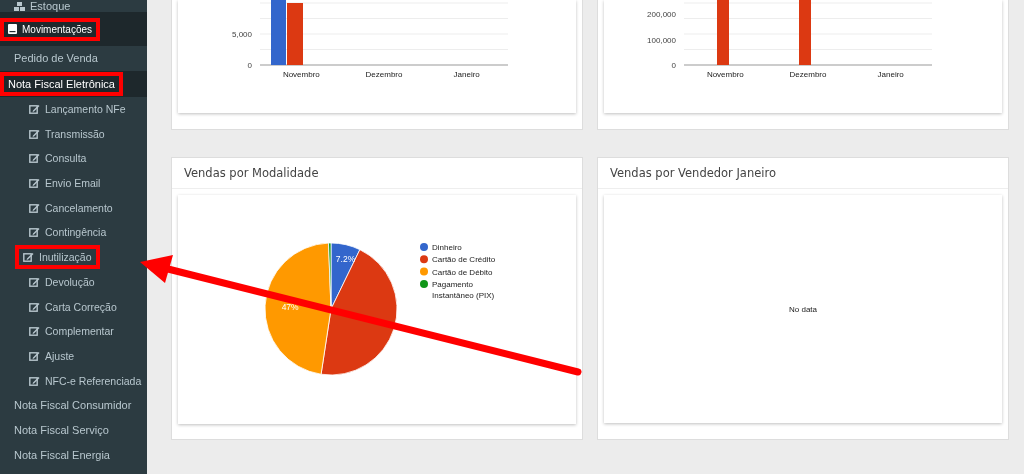 The height and width of the screenshot is (474, 1024). I want to click on sidebar-subitem: Cancelamento, so click(71, 207).